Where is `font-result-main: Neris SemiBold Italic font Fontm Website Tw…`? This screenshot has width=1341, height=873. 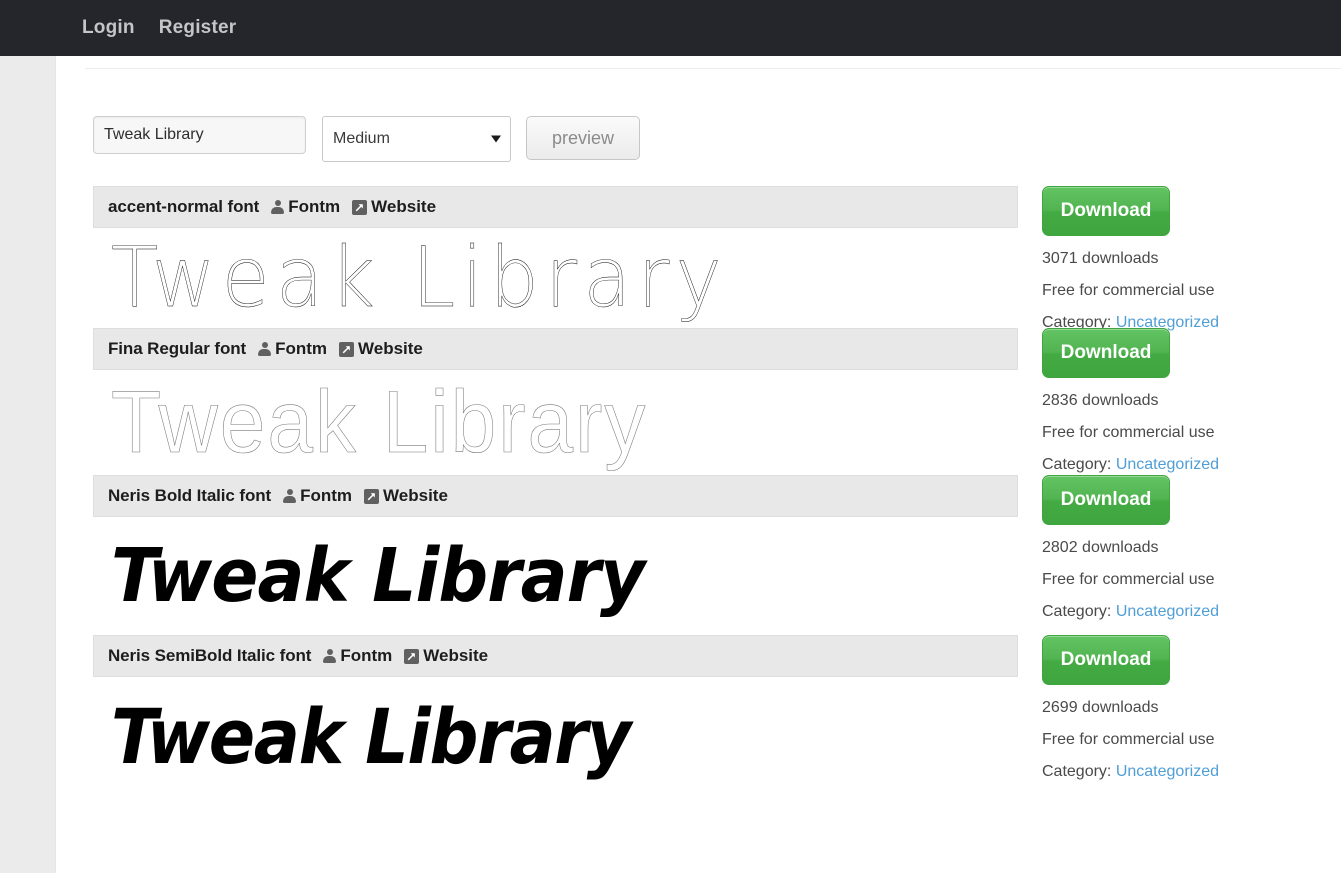
font-result-main: Neris SemiBold Italic font Fontm Website Tw… is located at coordinates (555, 716).